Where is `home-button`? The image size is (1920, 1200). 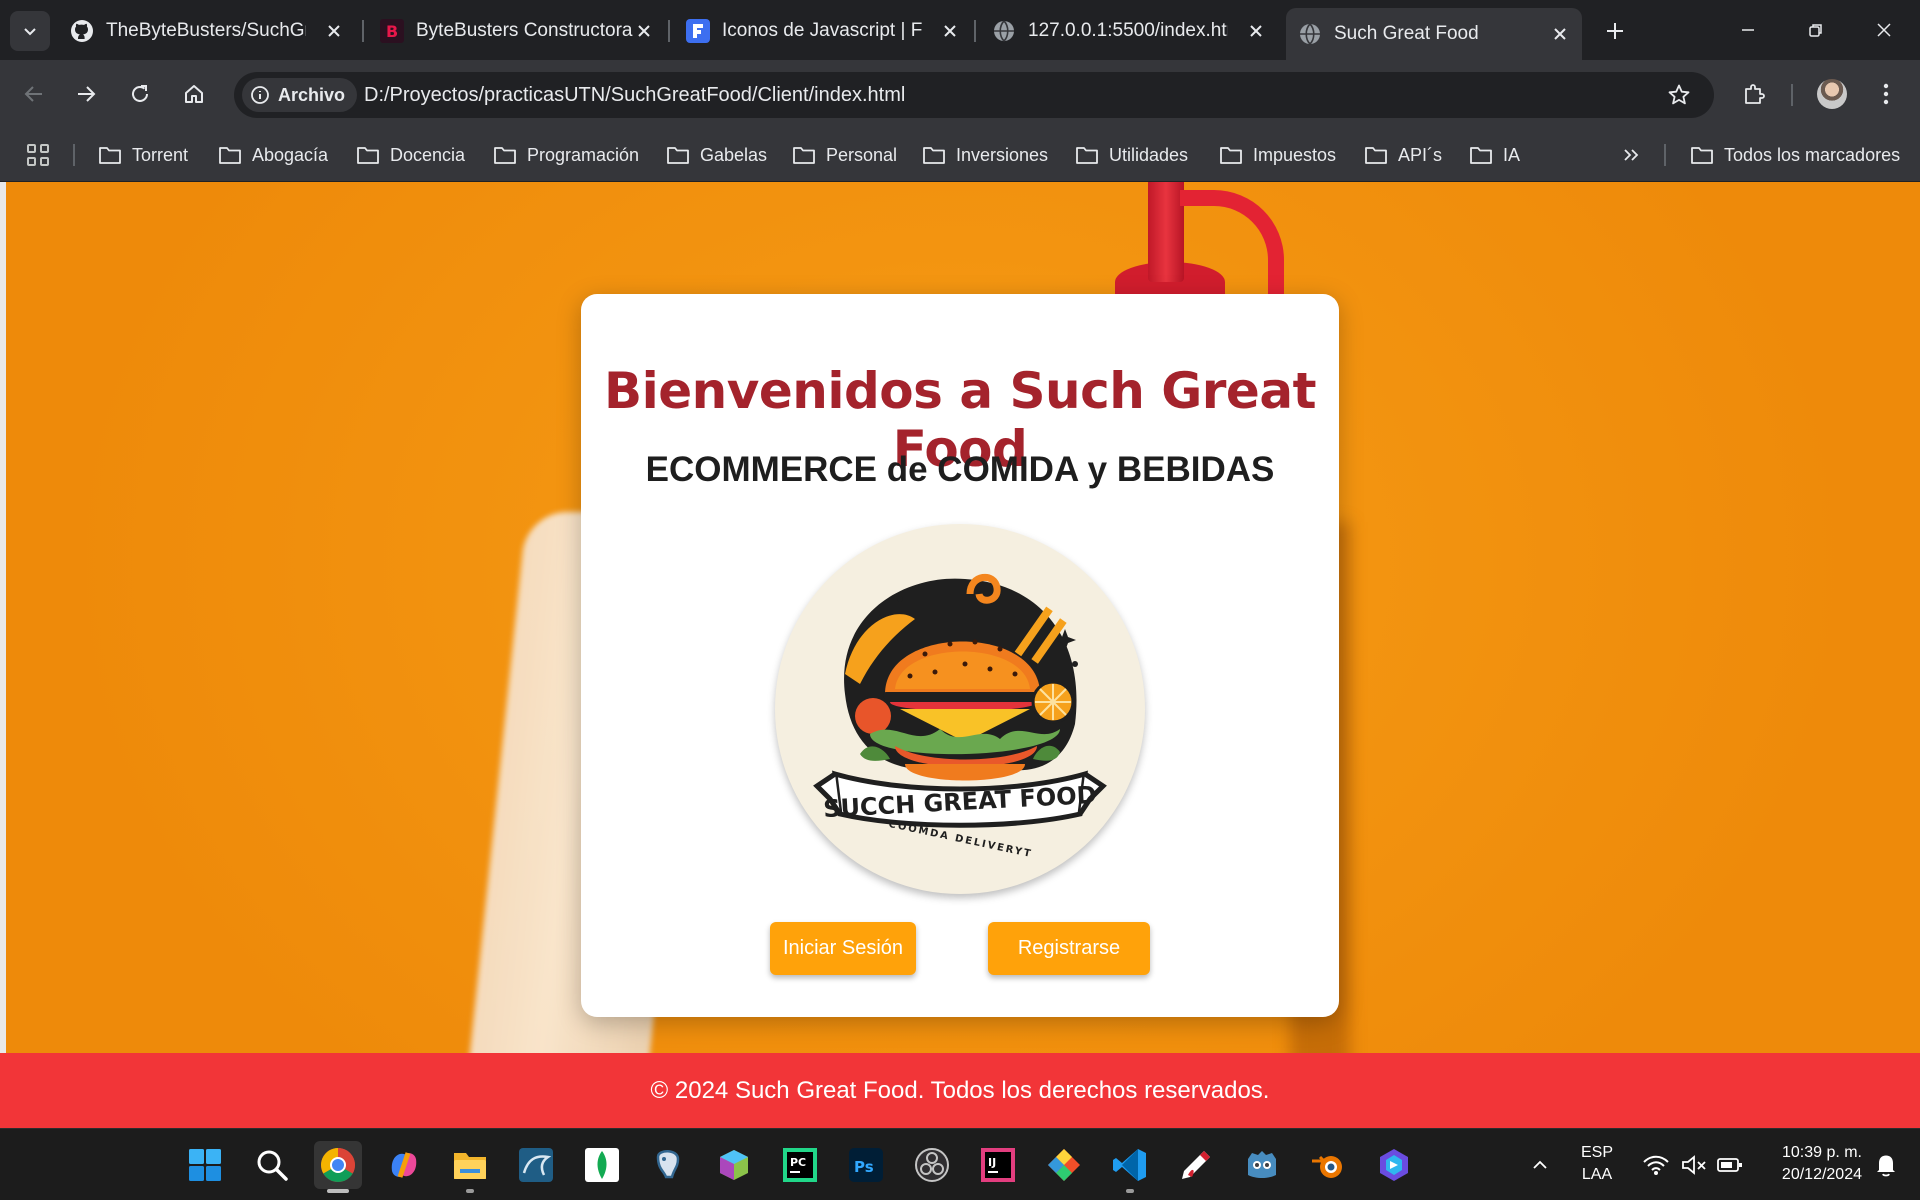 home-button is located at coordinates (194, 94).